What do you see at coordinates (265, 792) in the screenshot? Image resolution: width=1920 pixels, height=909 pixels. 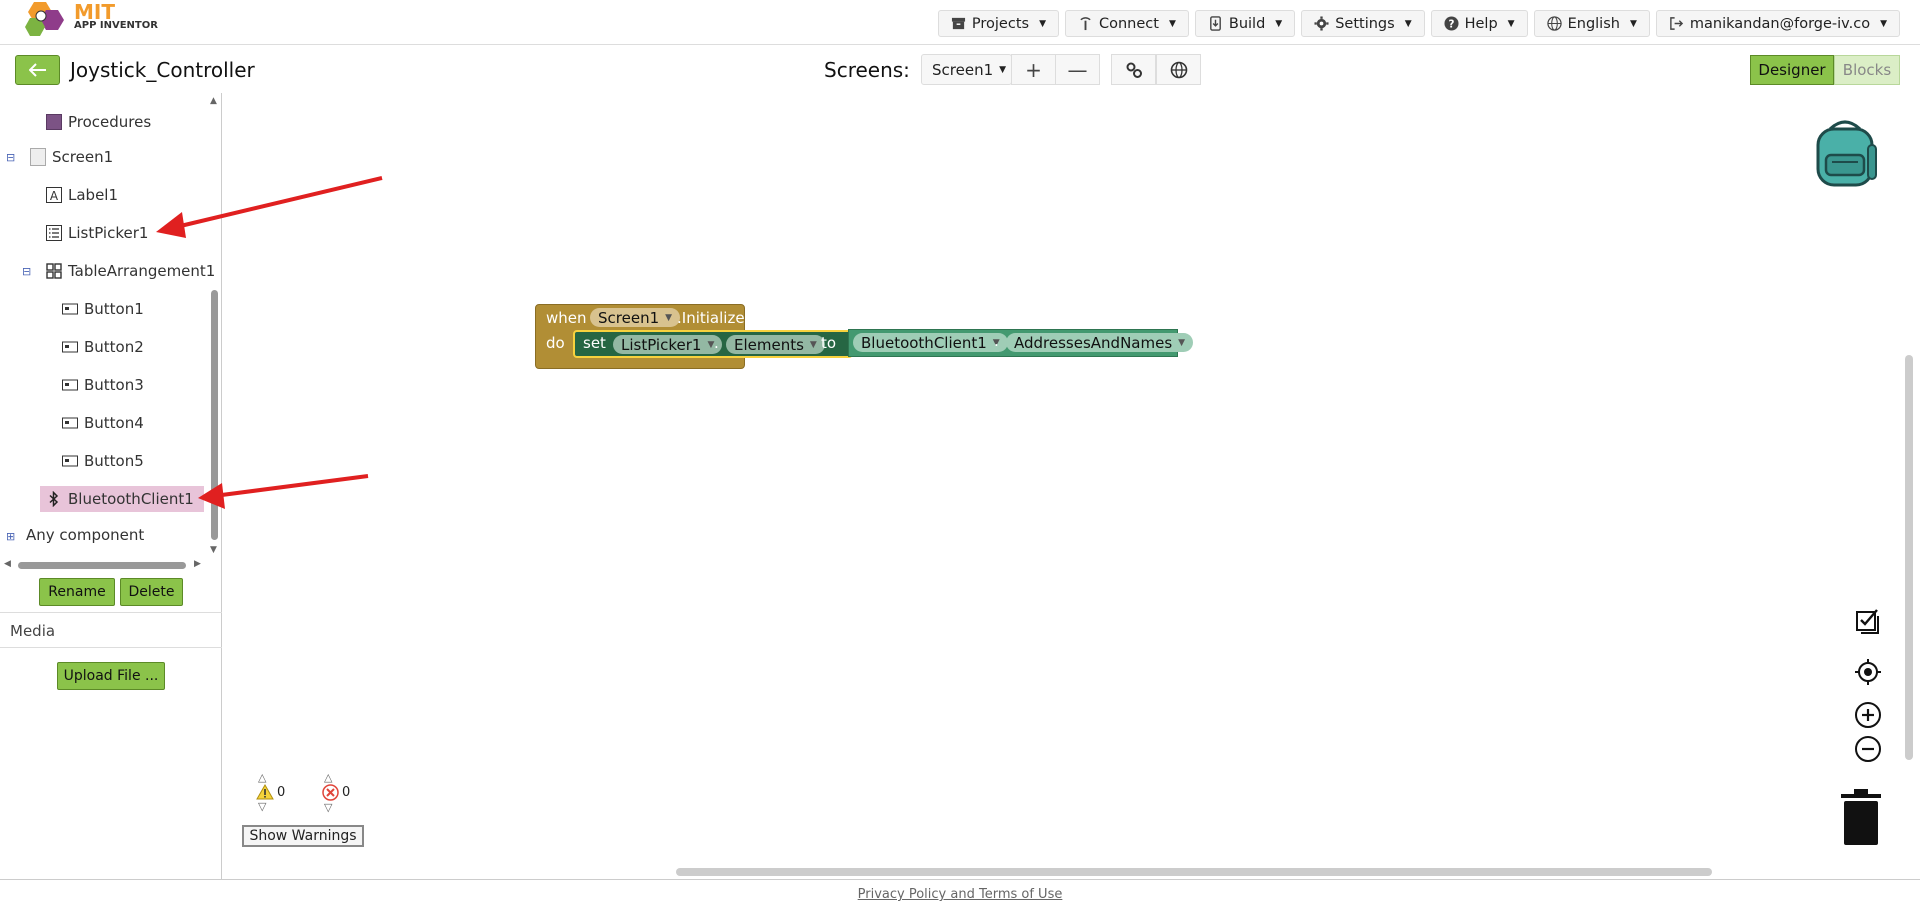 I see `warning-icon` at bounding box center [265, 792].